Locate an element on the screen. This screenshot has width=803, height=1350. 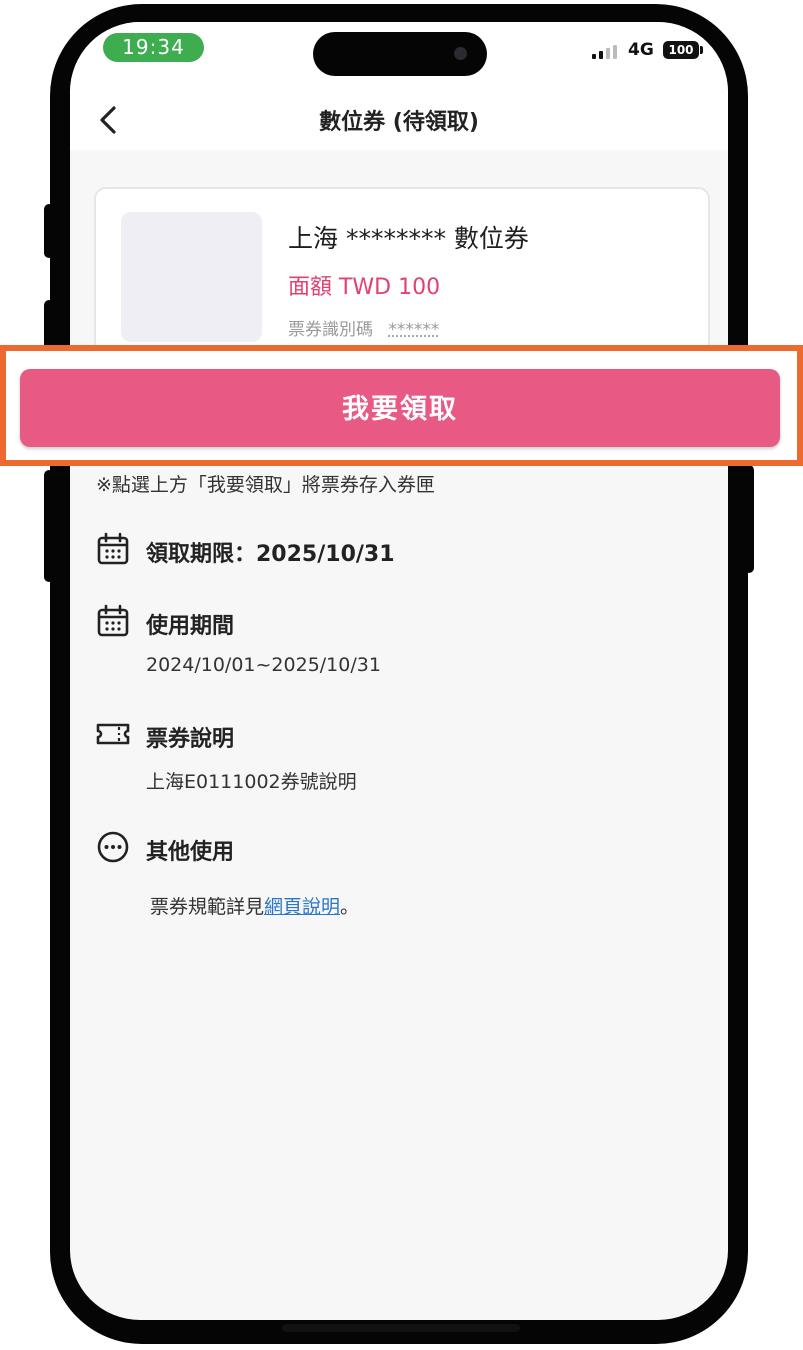
usage-period-heading: 使用期間 is located at coordinates (190, 626).